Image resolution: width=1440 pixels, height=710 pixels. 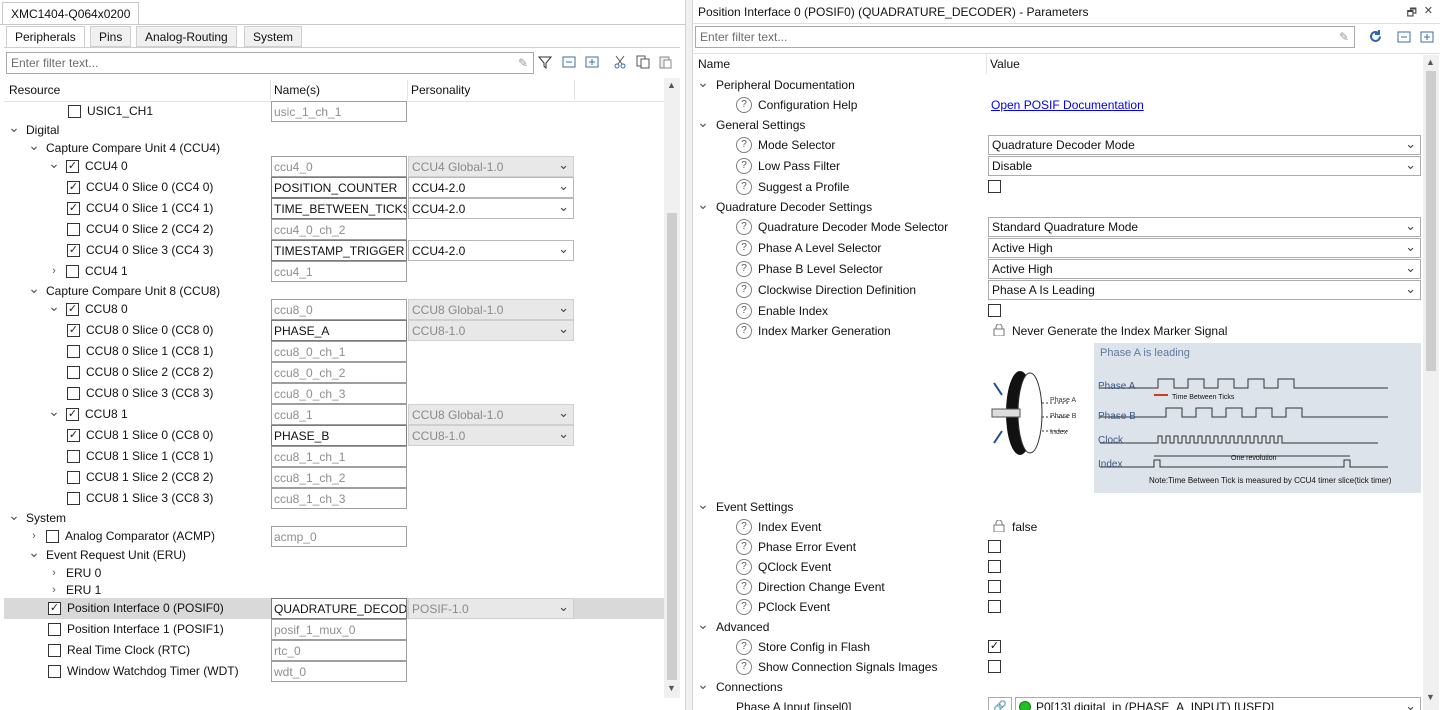 What do you see at coordinates (339, 671) in the screenshot?
I see `name-field: wdt_0` at bounding box center [339, 671].